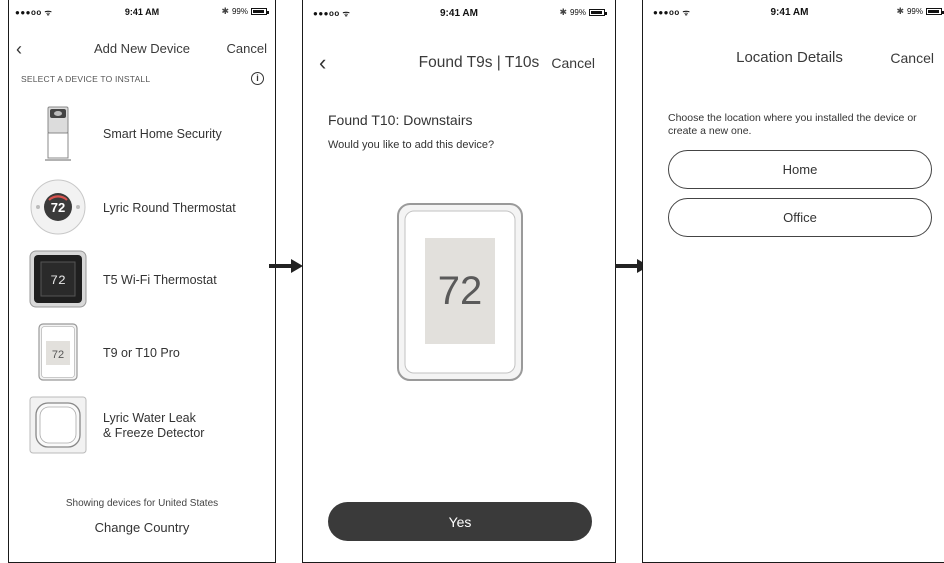  I want to click on location-option-home: Home, so click(800, 169).